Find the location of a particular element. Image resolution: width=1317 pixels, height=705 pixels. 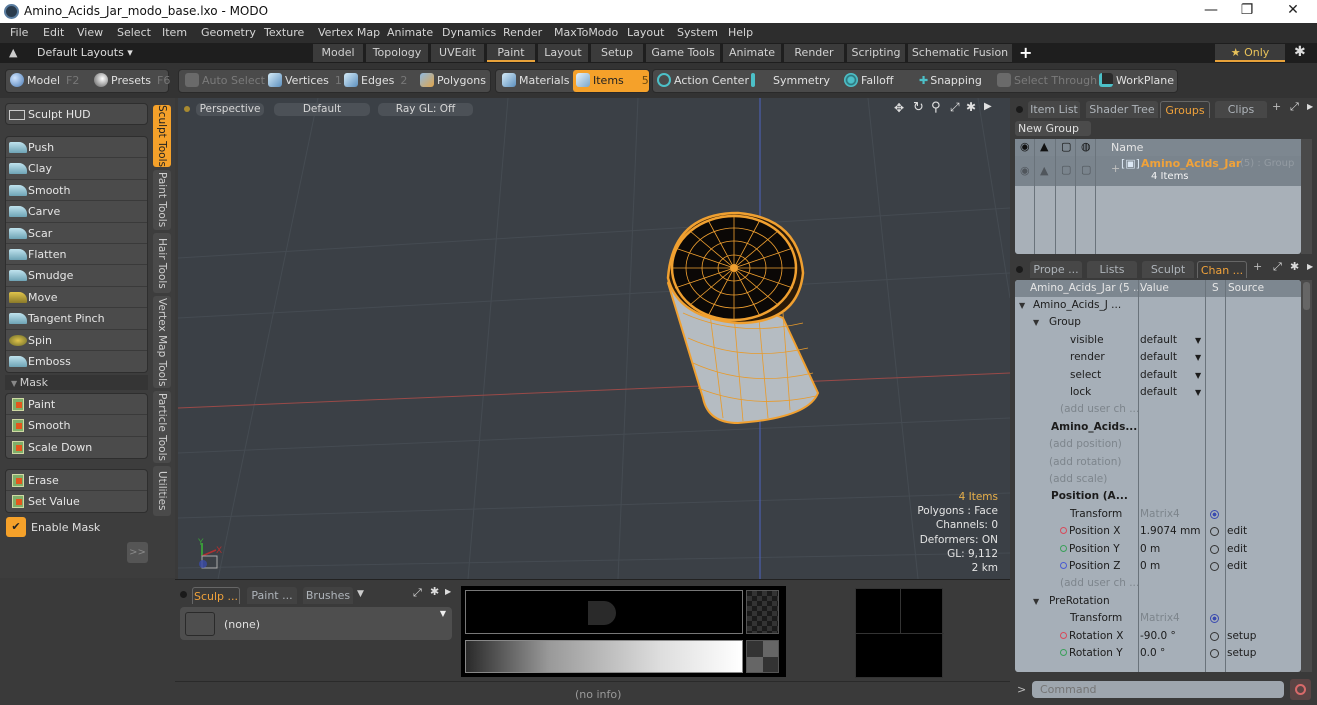

menu-dynamics: Dynamics is located at coordinates (469, 32).